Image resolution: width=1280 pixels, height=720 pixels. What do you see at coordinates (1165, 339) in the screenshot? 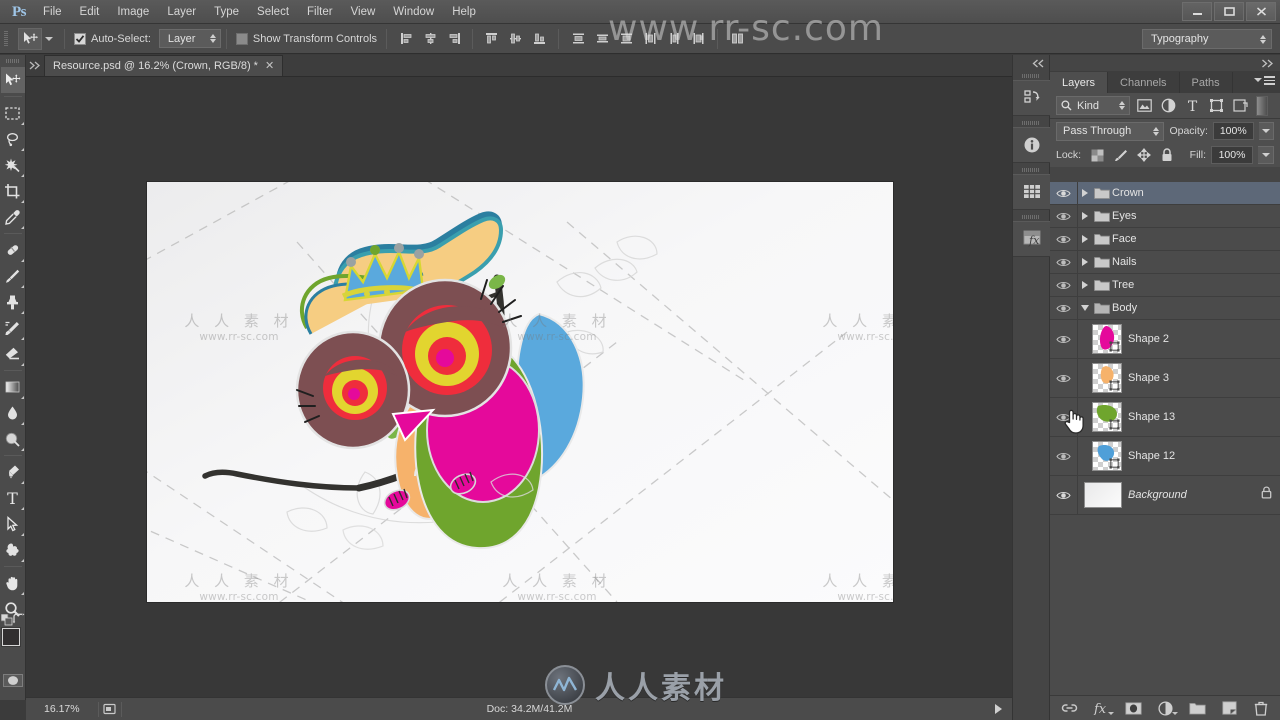
I see `layer-row-shape-2: Shape 2` at bounding box center [1165, 339].